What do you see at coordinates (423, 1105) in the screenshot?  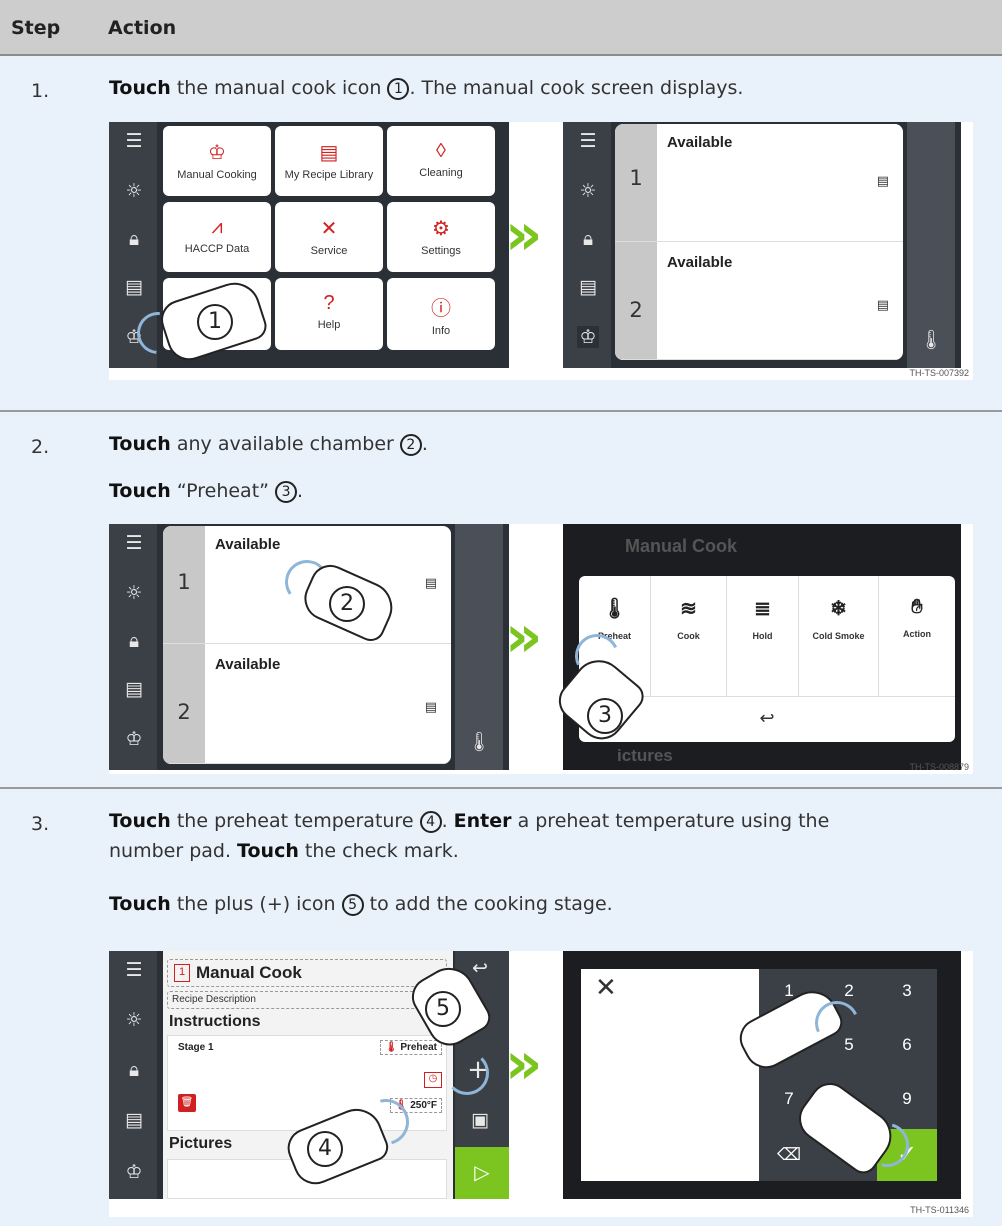 I see `temperature-value: 250°F` at bounding box center [423, 1105].